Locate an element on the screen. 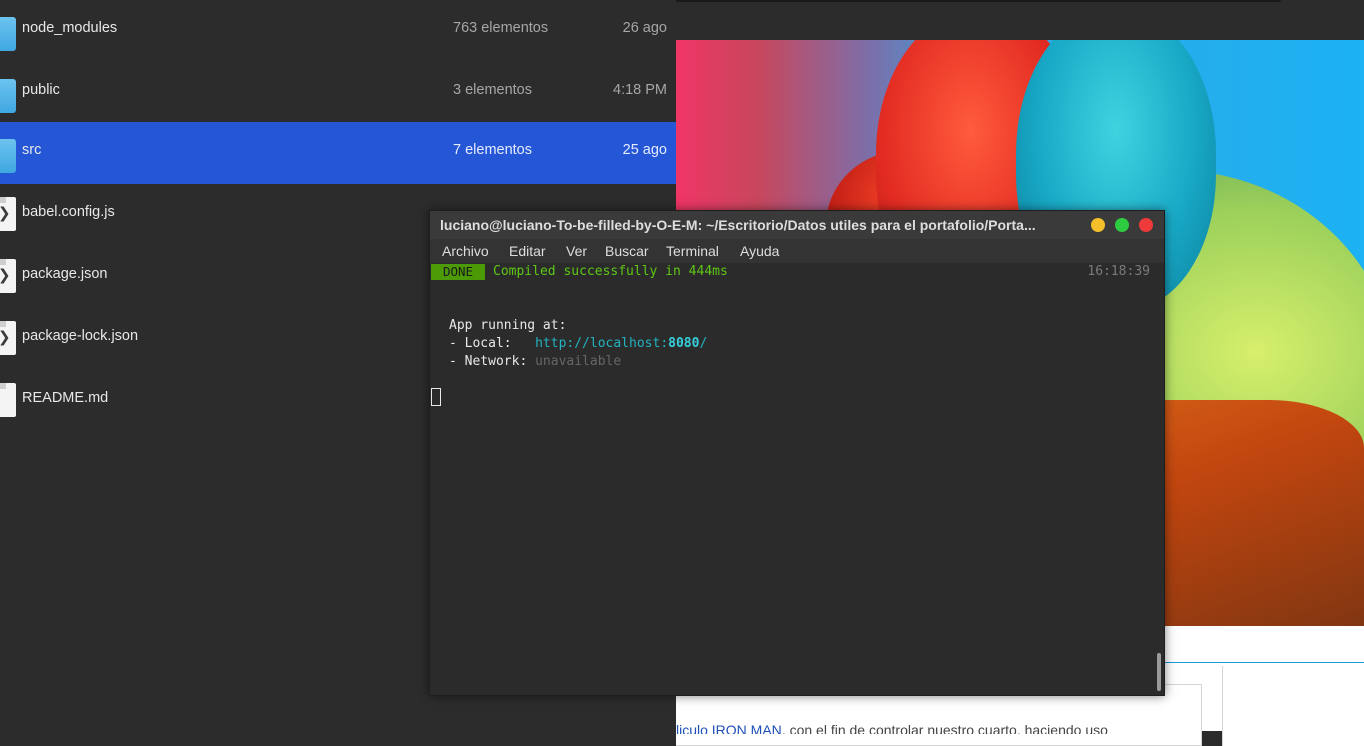 The width and height of the screenshot is (1364, 746). local-url-suffix: / is located at coordinates (703, 343).